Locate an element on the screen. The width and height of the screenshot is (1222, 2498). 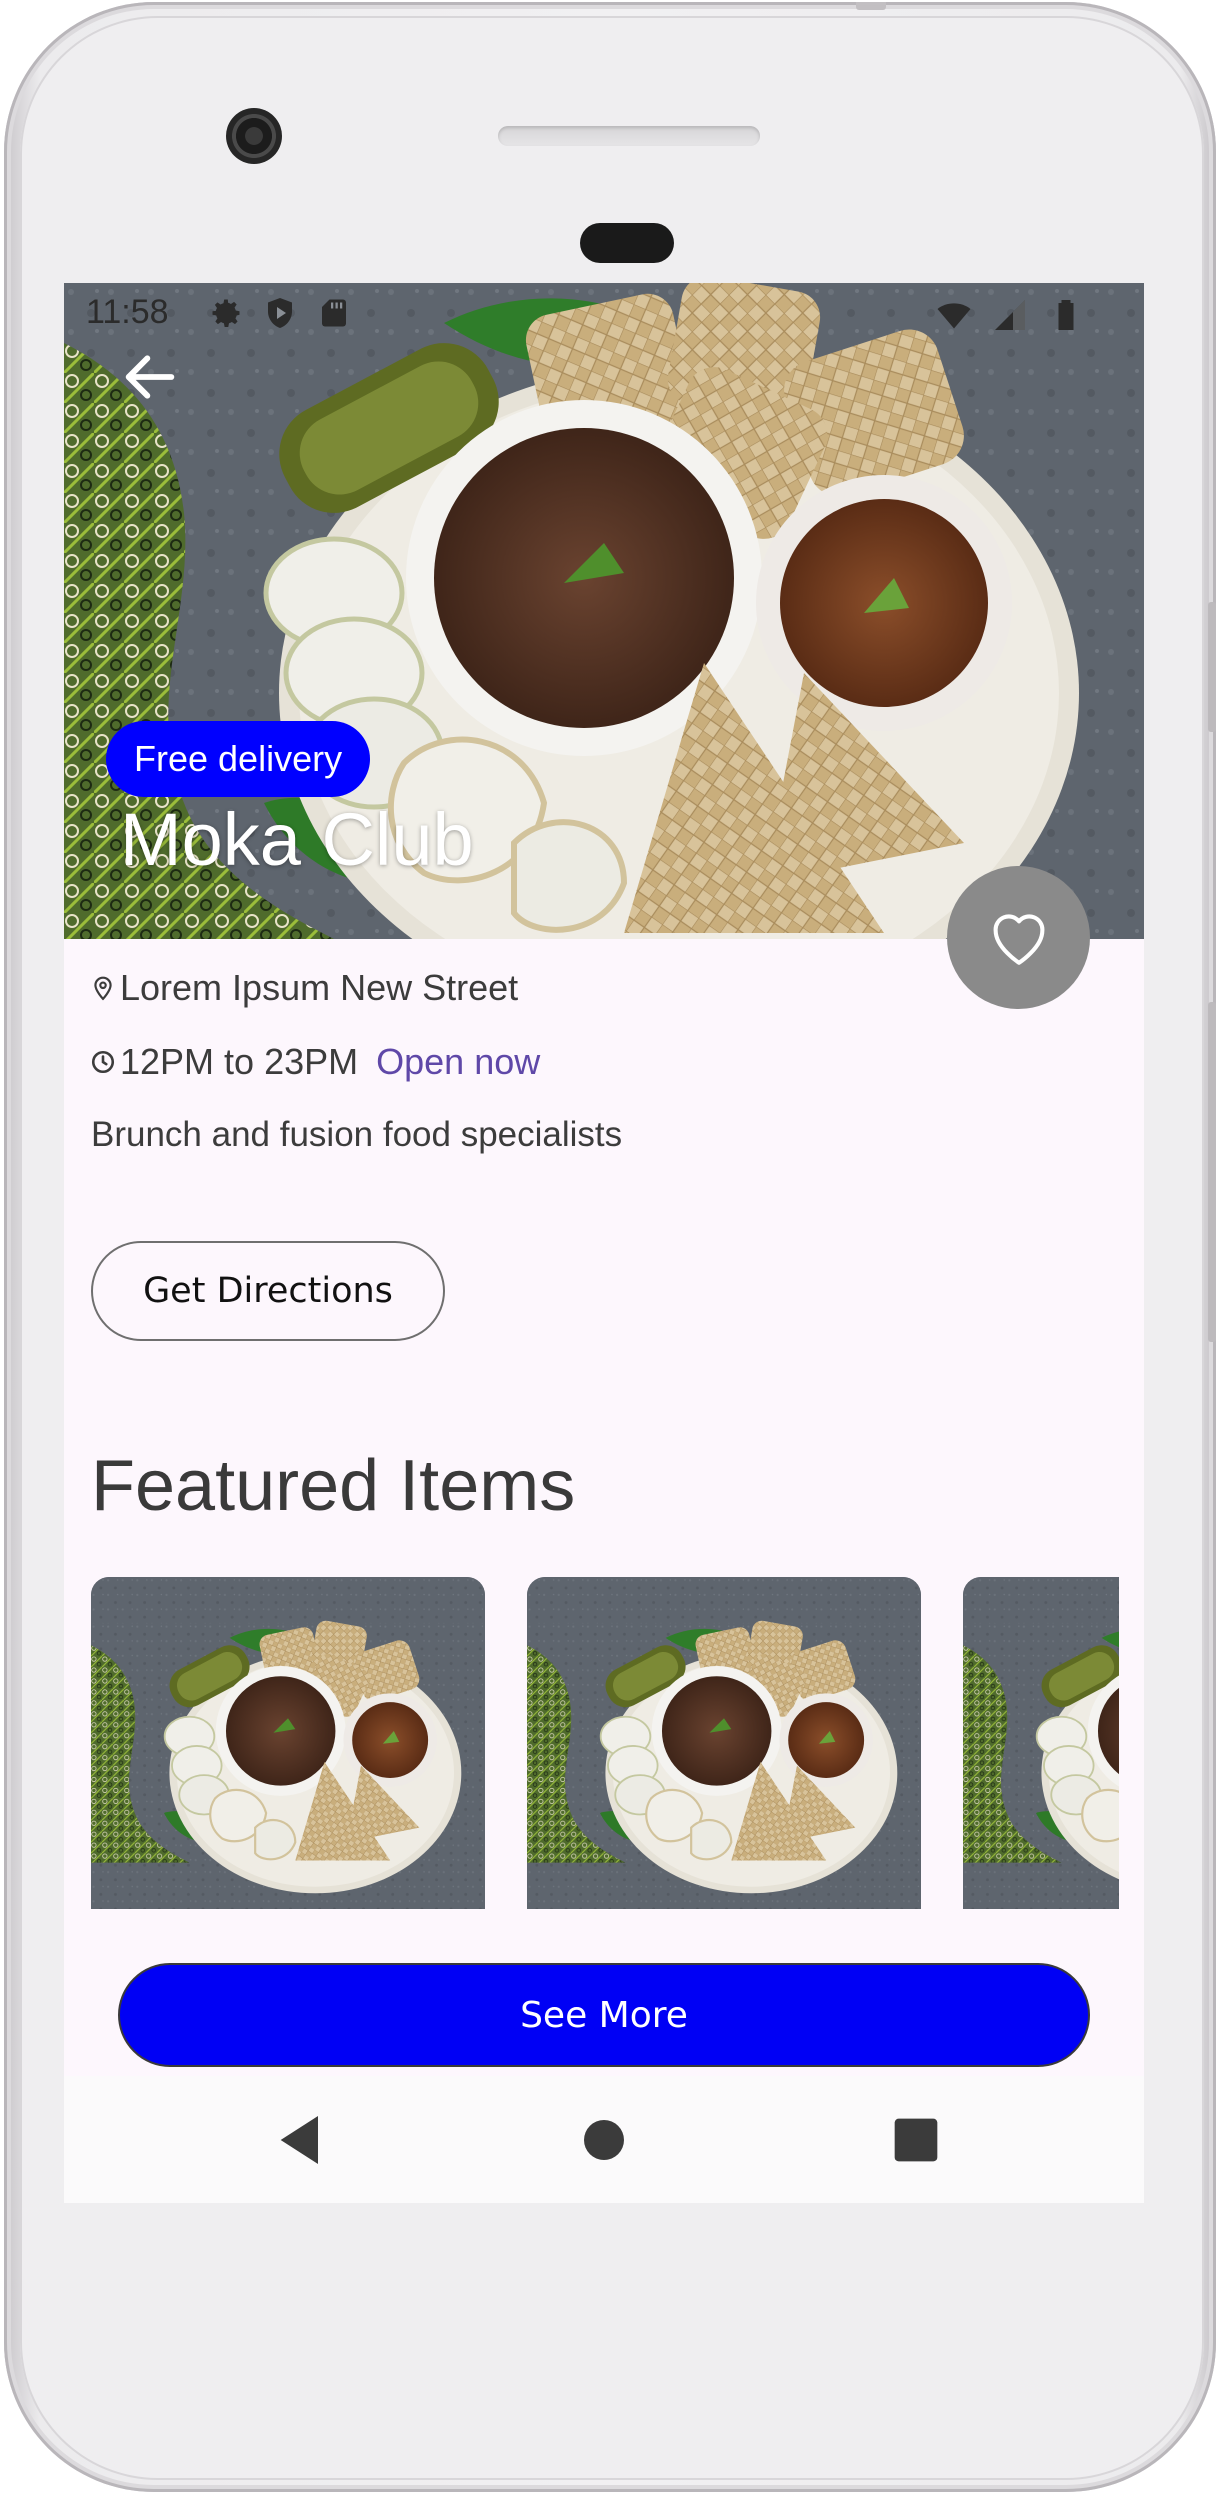
restaurant-description: Brunch and fusion food specialists is located at coordinates (357, 1134).